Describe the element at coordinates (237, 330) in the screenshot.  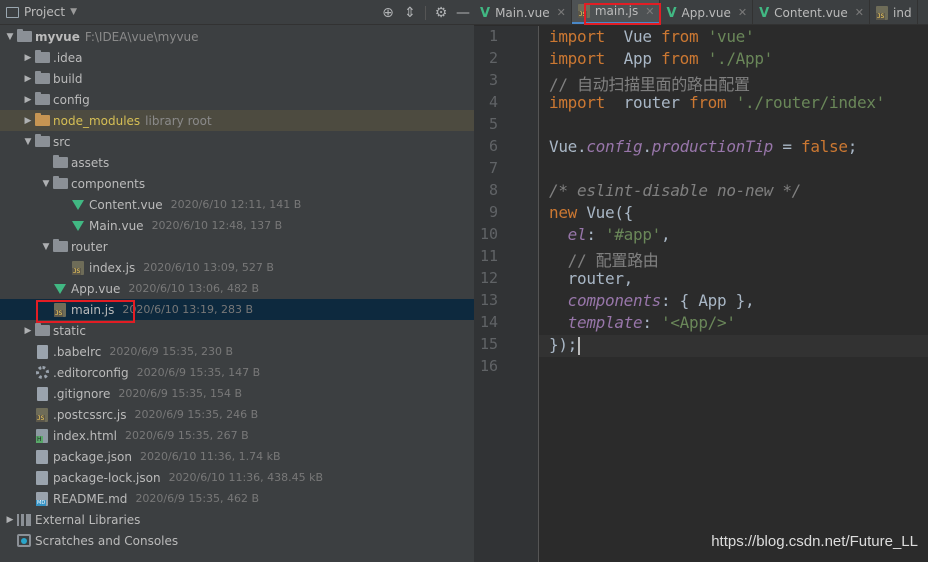
I see `tree-item-static: ▶ static` at that location.